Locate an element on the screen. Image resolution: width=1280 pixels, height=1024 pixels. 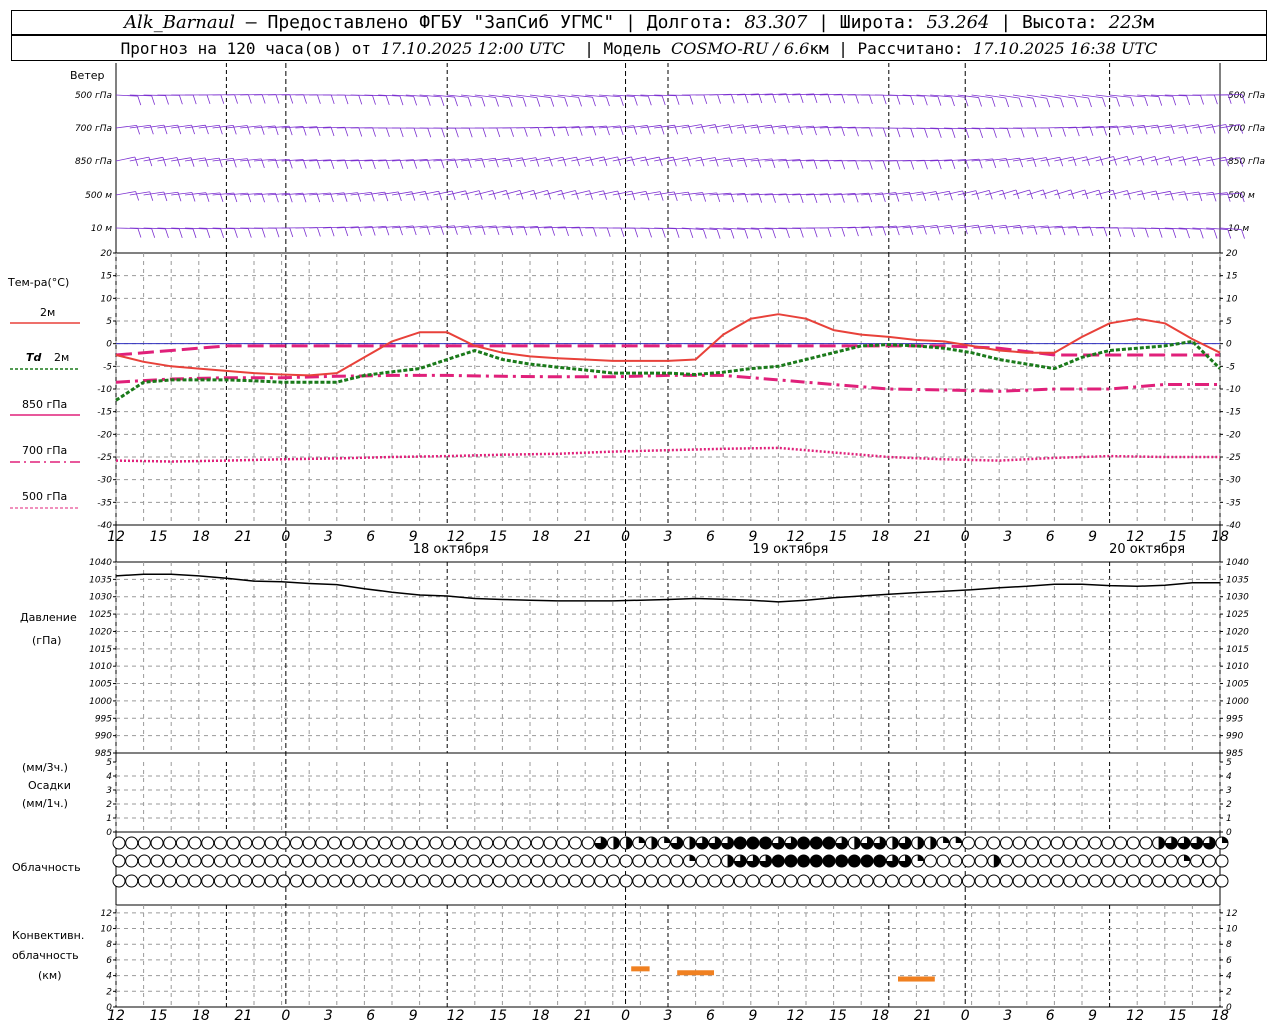
hour-label-bottom: 6 is located at coordinates (370, 1016).